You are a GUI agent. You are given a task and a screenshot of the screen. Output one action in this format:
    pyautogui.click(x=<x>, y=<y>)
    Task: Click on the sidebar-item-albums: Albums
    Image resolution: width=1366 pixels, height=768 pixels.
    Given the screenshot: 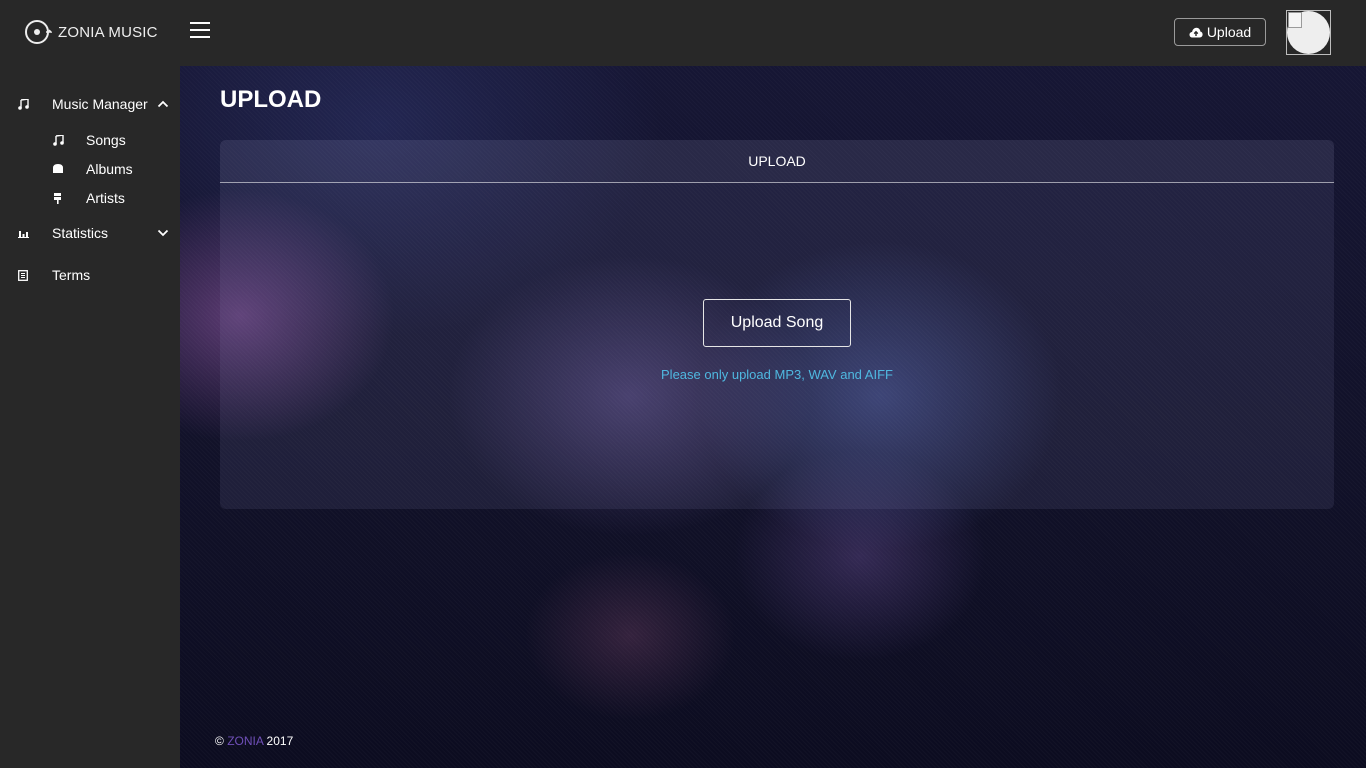 What is the action you would take?
    pyautogui.click(x=90, y=169)
    